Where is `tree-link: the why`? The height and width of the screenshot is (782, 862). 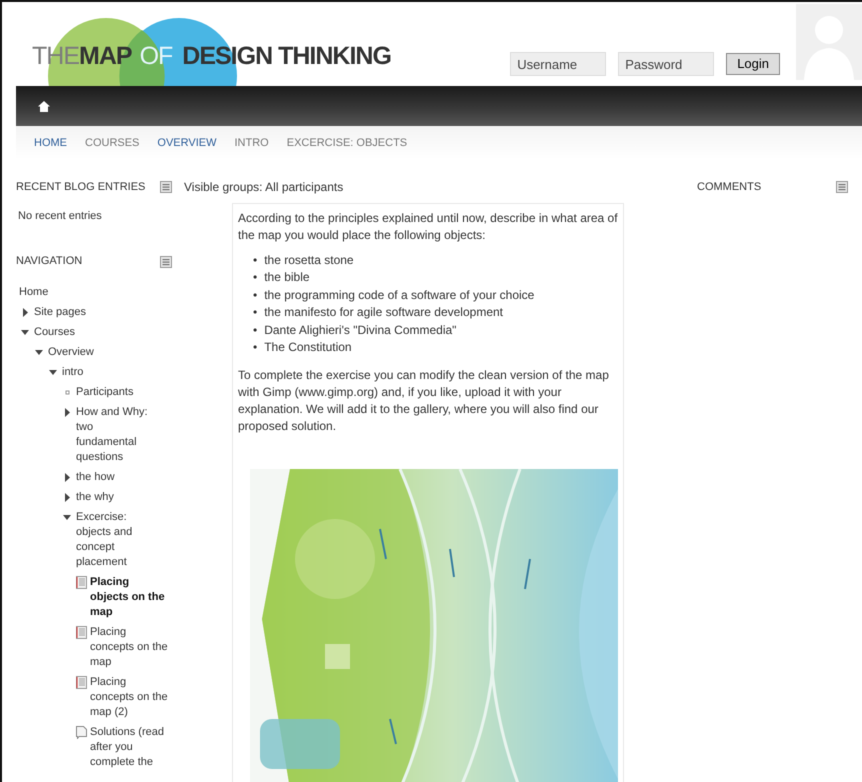
tree-link: the why is located at coordinates (95, 497).